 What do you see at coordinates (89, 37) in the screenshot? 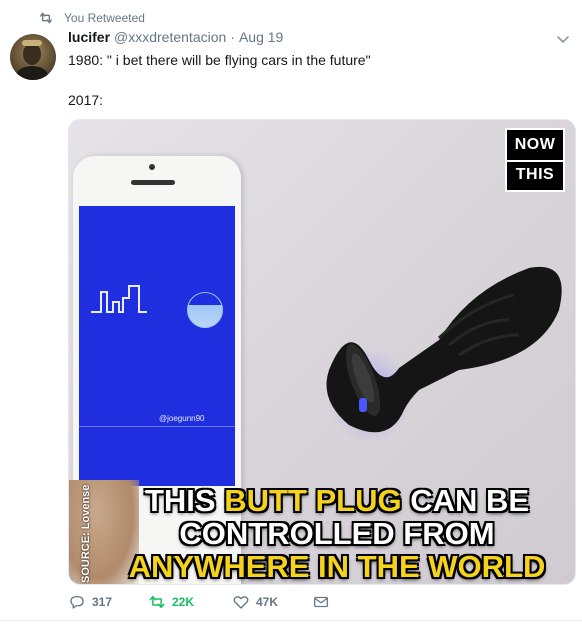
I see `author-name: lucifer` at bounding box center [89, 37].